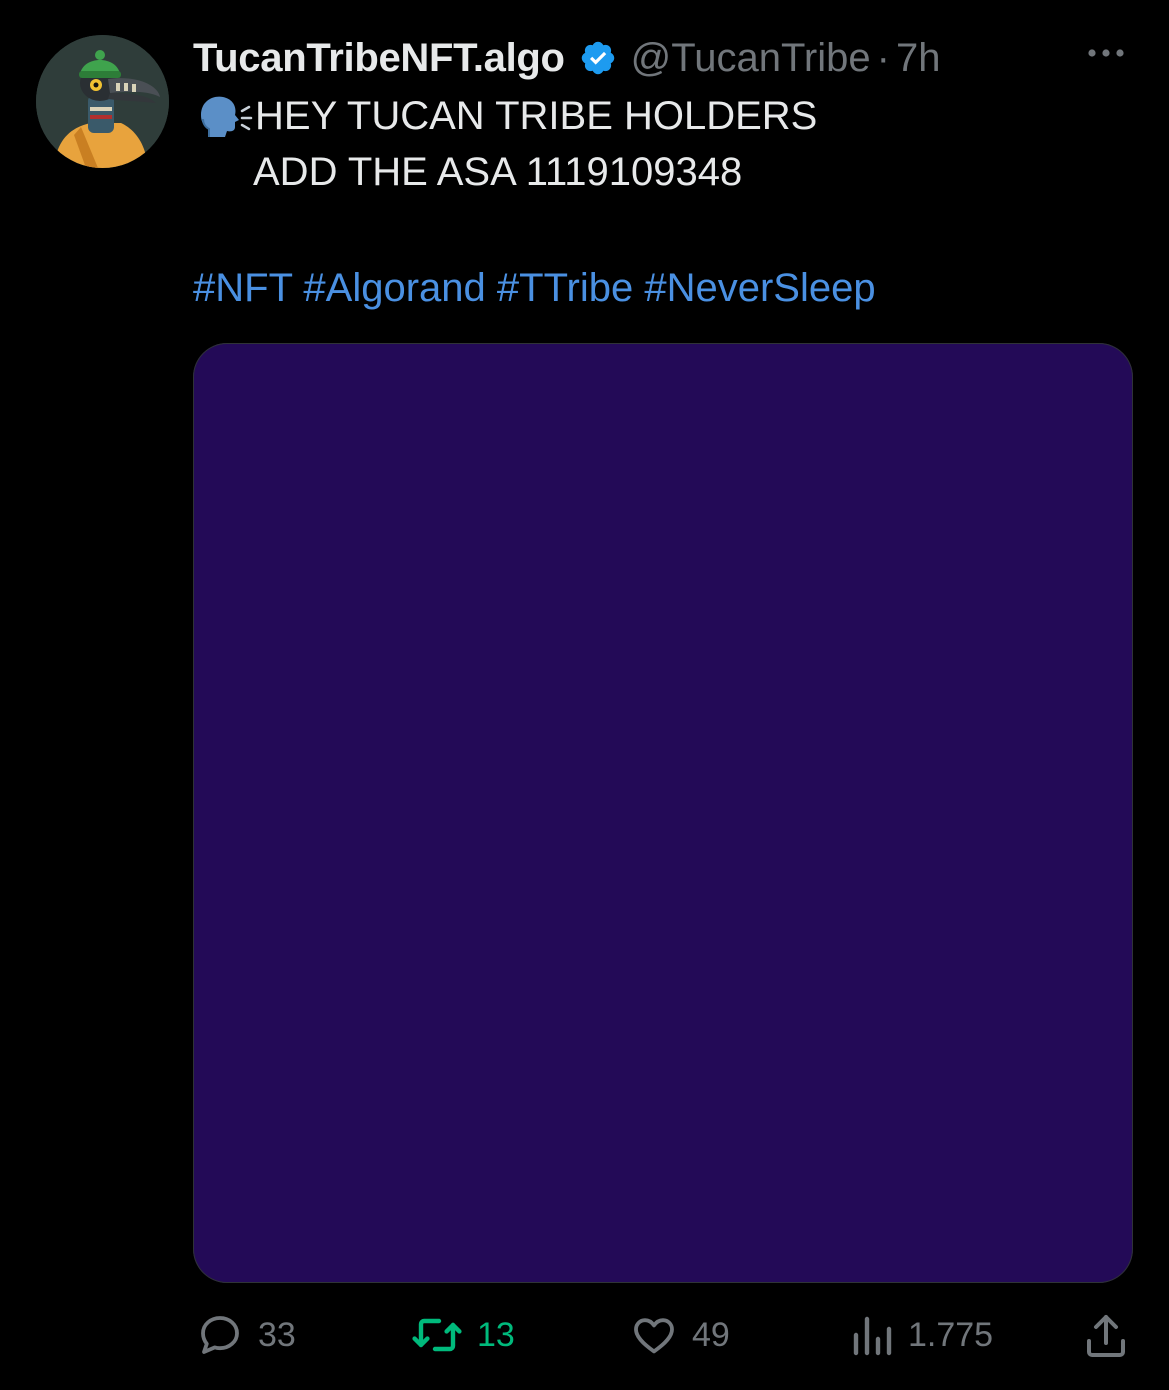 This screenshot has width=1169, height=1390. I want to click on reply-count: 33, so click(277, 1334).